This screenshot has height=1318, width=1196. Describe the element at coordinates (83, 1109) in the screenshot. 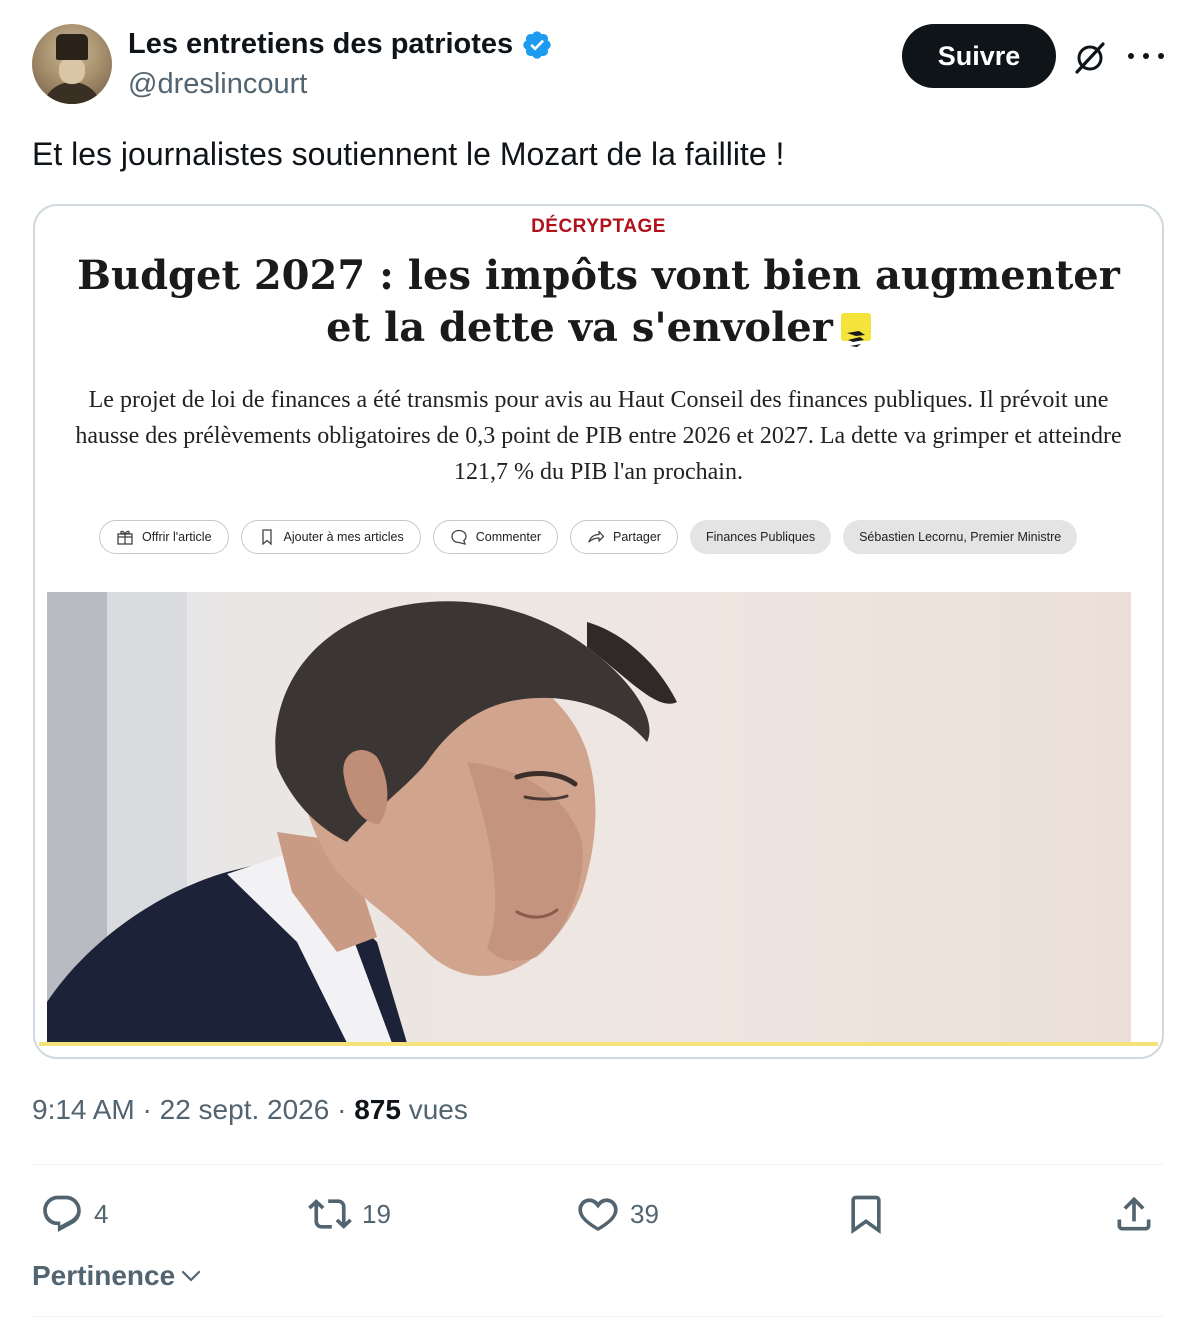

I see `tweet-time: 9:14 AM` at that location.